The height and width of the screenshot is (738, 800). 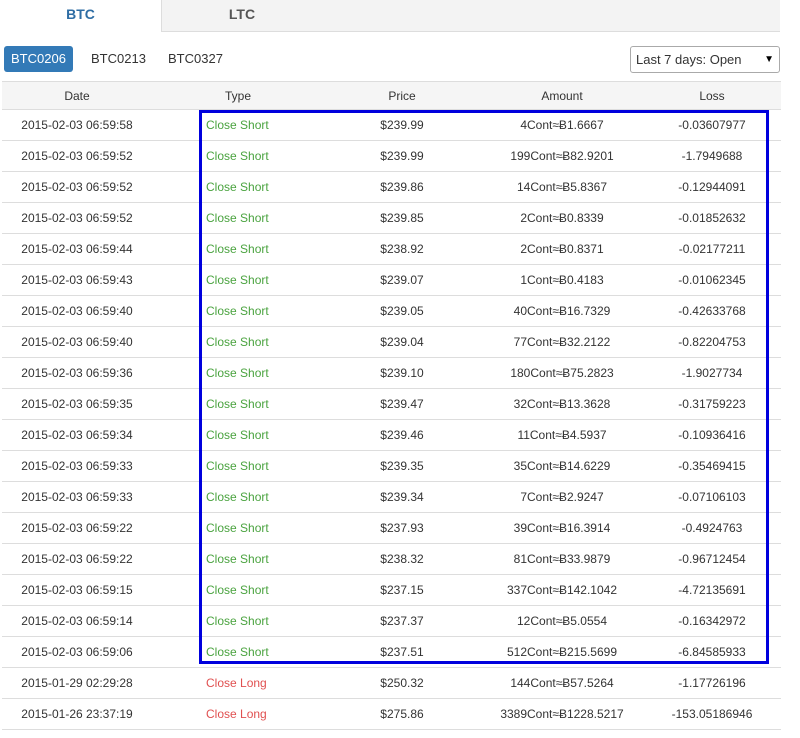 What do you see at coordinates (77, 652) in the screenshot?
I see `cell-date: 2015-02-03 06:59:06` at bounding box center [77, 652].